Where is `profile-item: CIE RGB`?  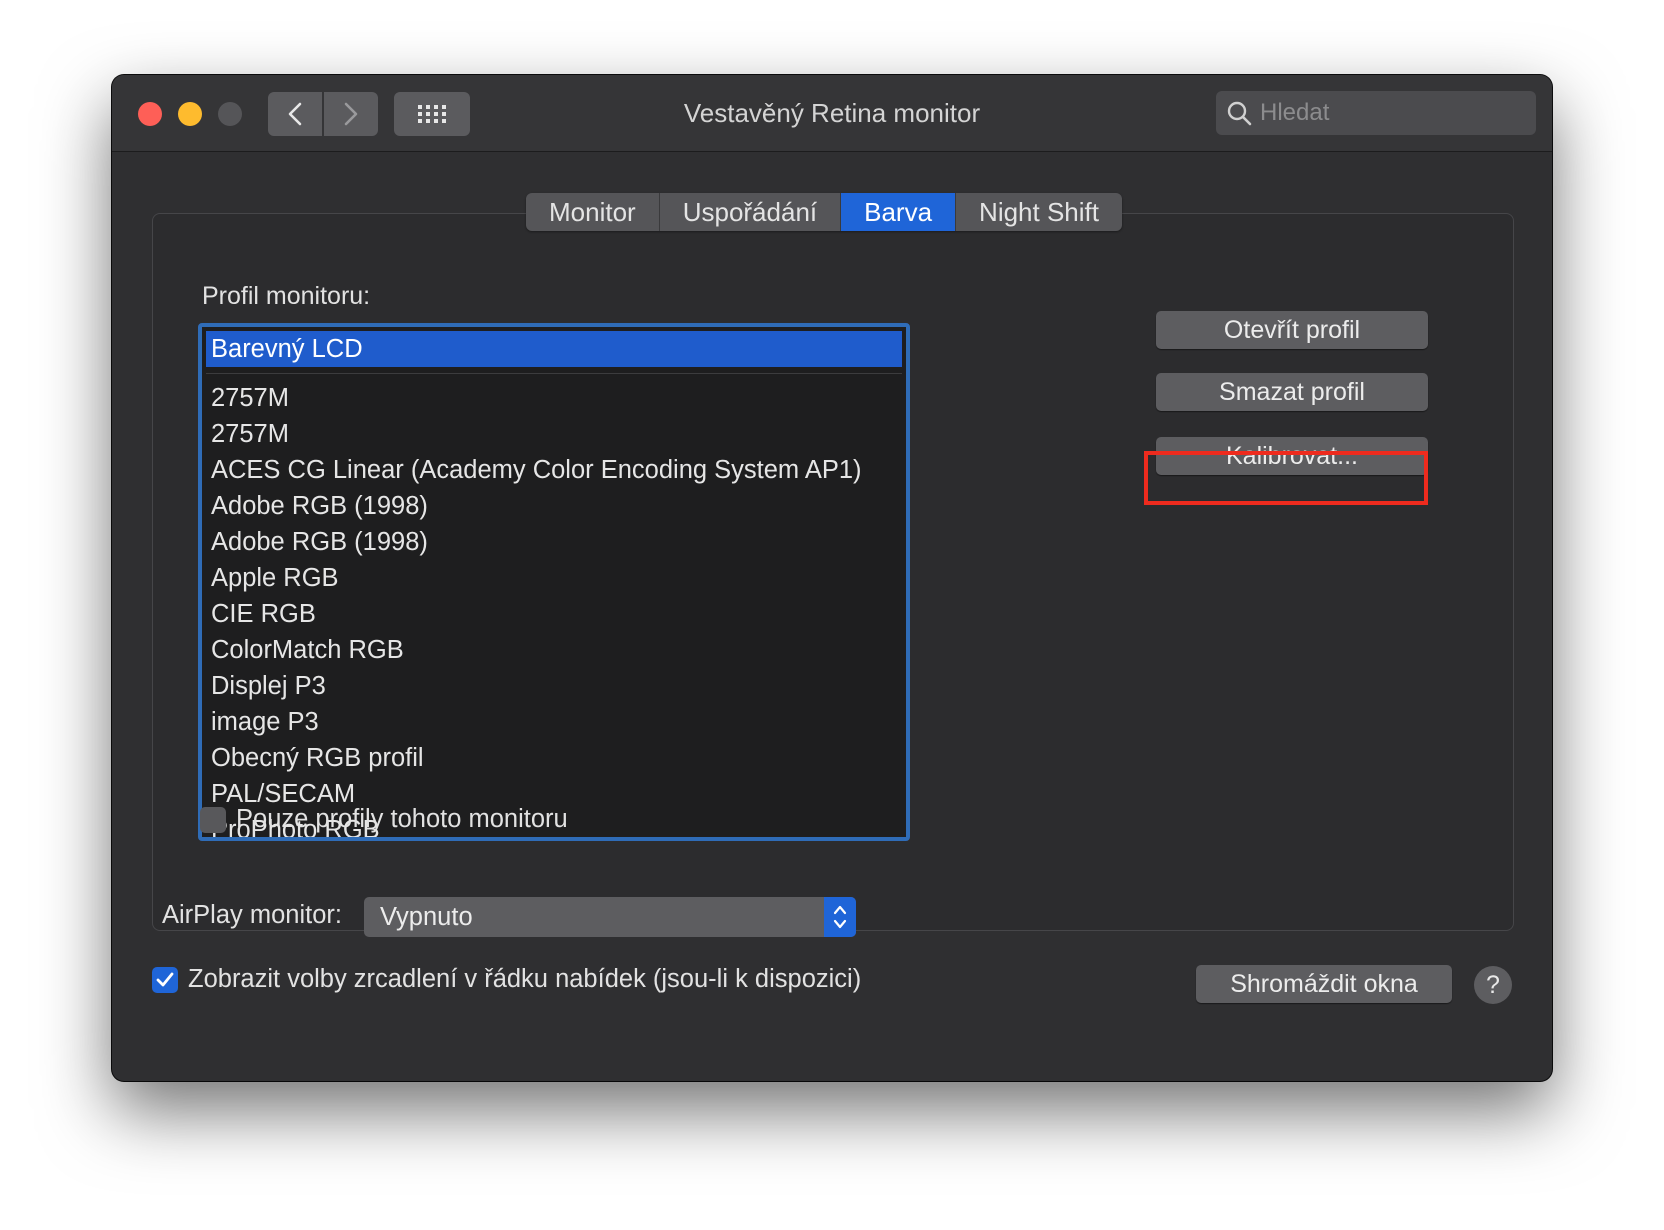 profile-item: CIE RGB is located at coordinates (554, 614).